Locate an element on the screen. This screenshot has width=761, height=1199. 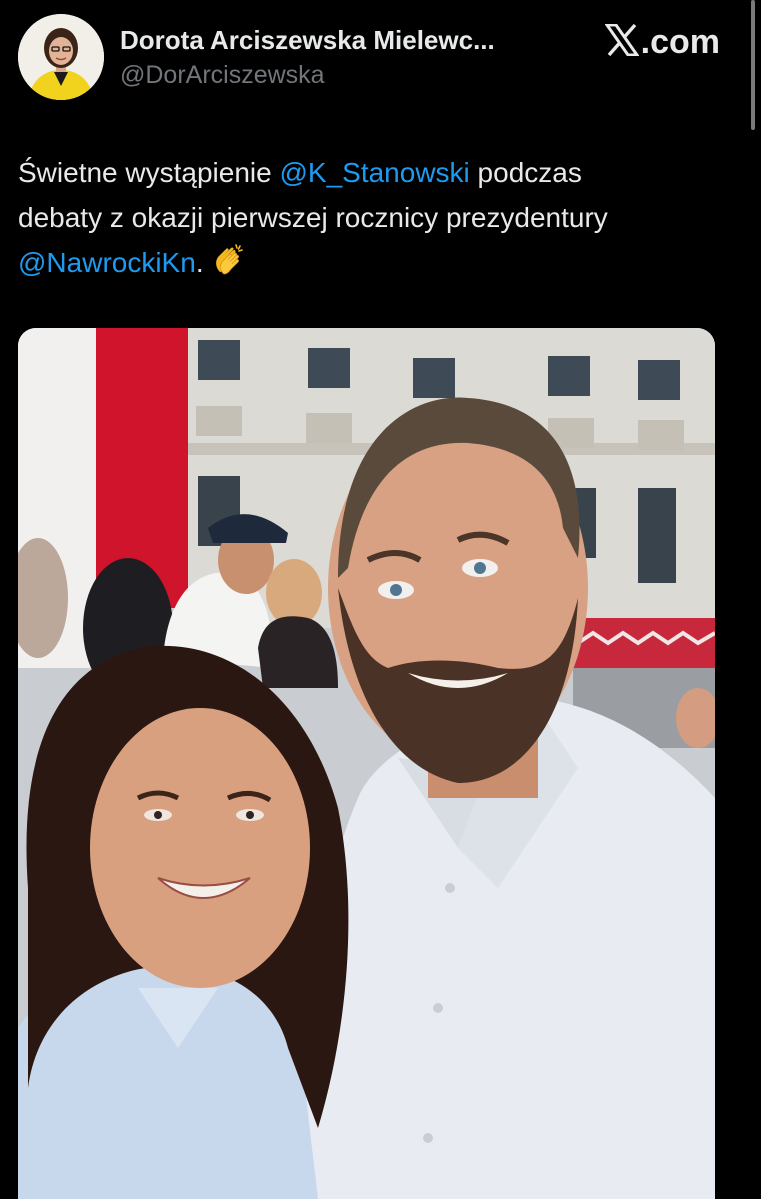
author-handle: @DorArciszewska is located at coordinates (307, 75).